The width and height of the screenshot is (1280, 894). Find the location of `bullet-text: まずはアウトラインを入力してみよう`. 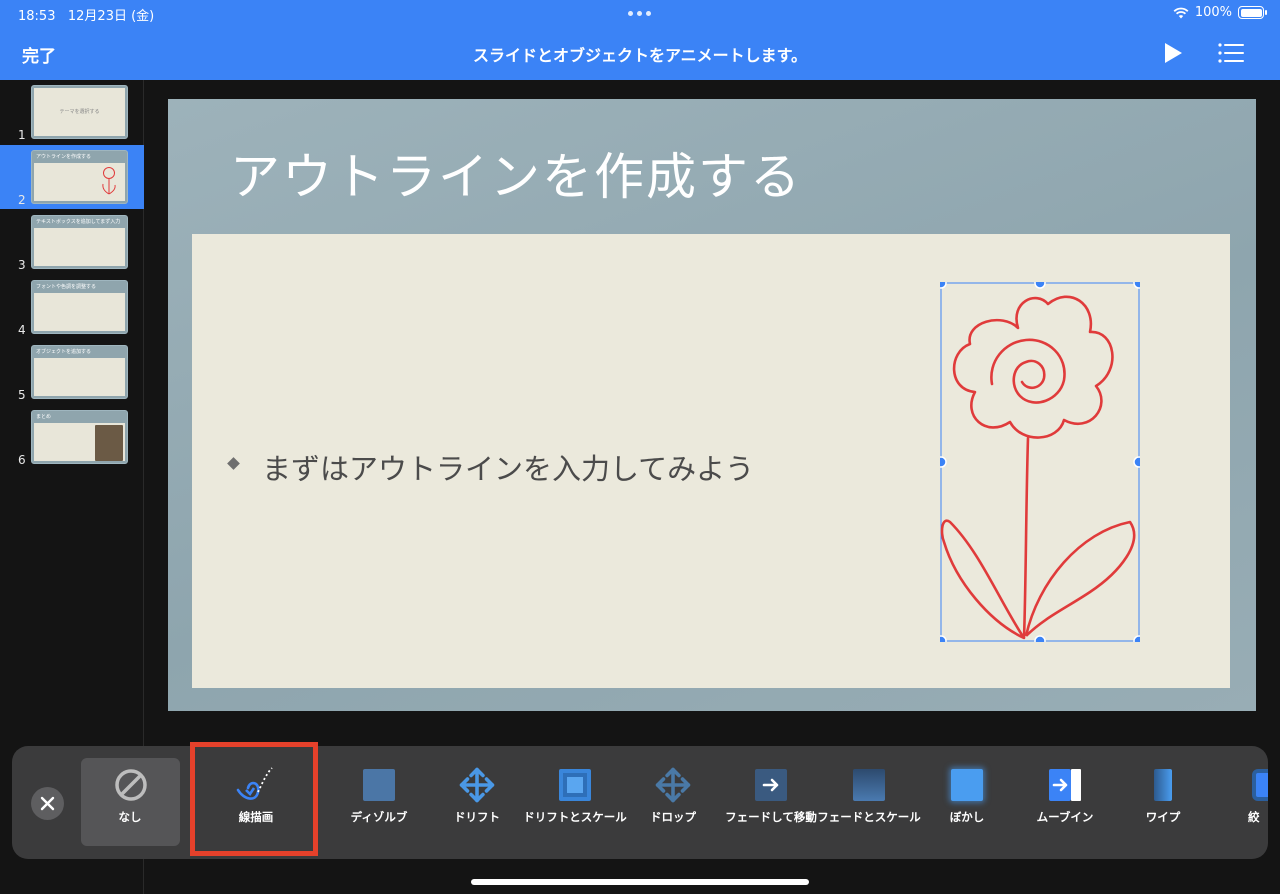

bullet-text: まずはアウトラインを入力してみよう is located at coordinates (508, 467).